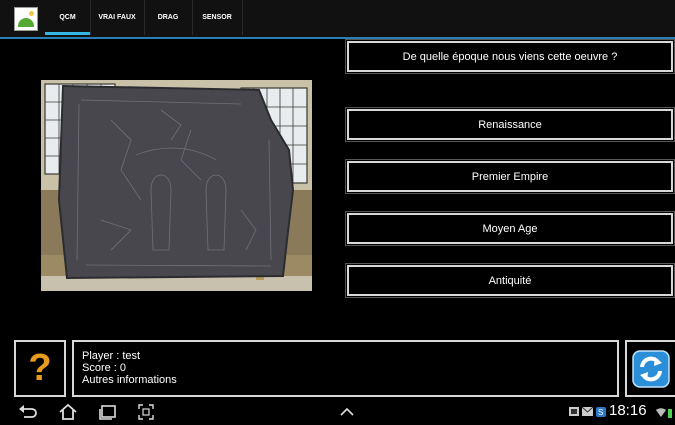 The image size is (675, 425). What do you see at coordinates (104, 368) in the screenshot?
I see `player-score: Score : 0` at bounding box center [104, 368].